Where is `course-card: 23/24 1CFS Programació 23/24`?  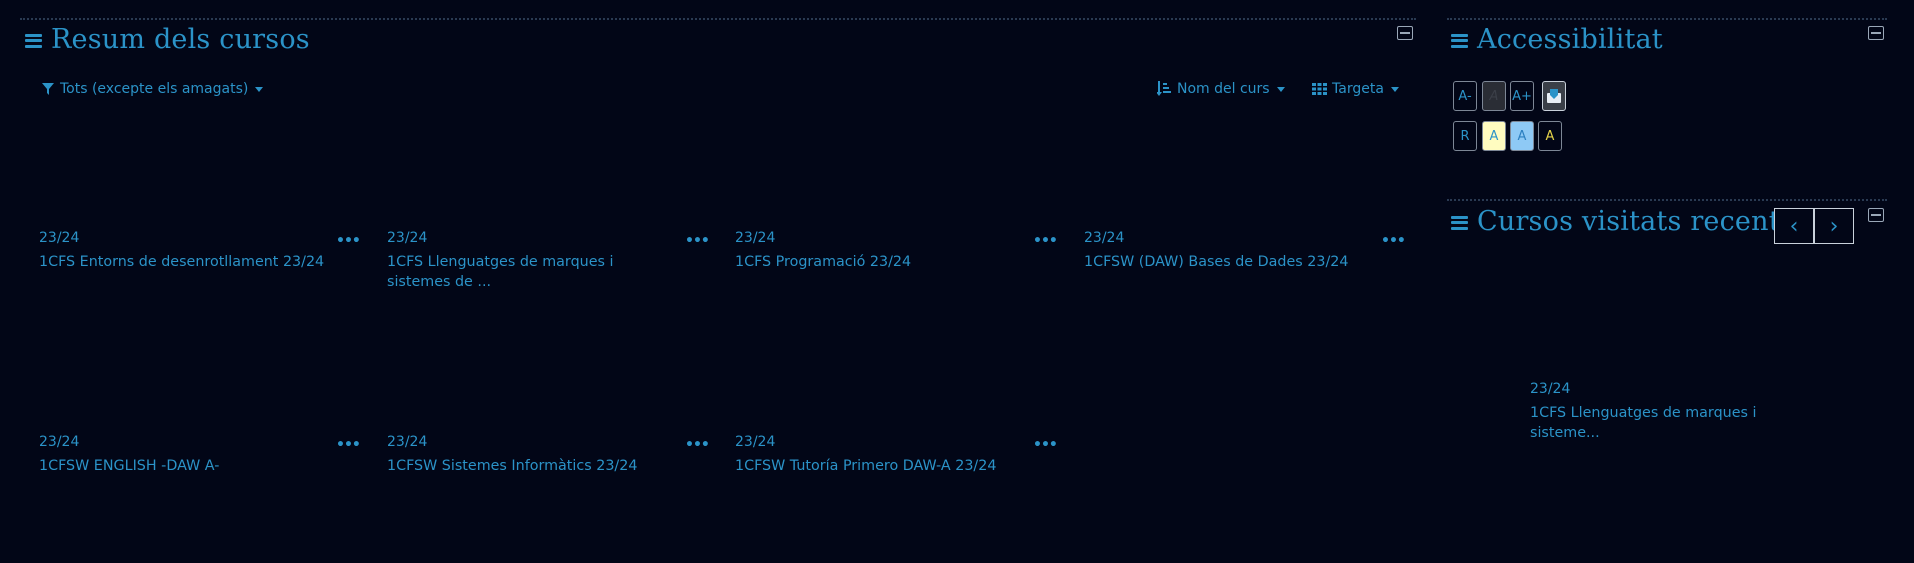 course-card: 23/24 1CFS Programació 23/24 is located at coordinates (885, 251).